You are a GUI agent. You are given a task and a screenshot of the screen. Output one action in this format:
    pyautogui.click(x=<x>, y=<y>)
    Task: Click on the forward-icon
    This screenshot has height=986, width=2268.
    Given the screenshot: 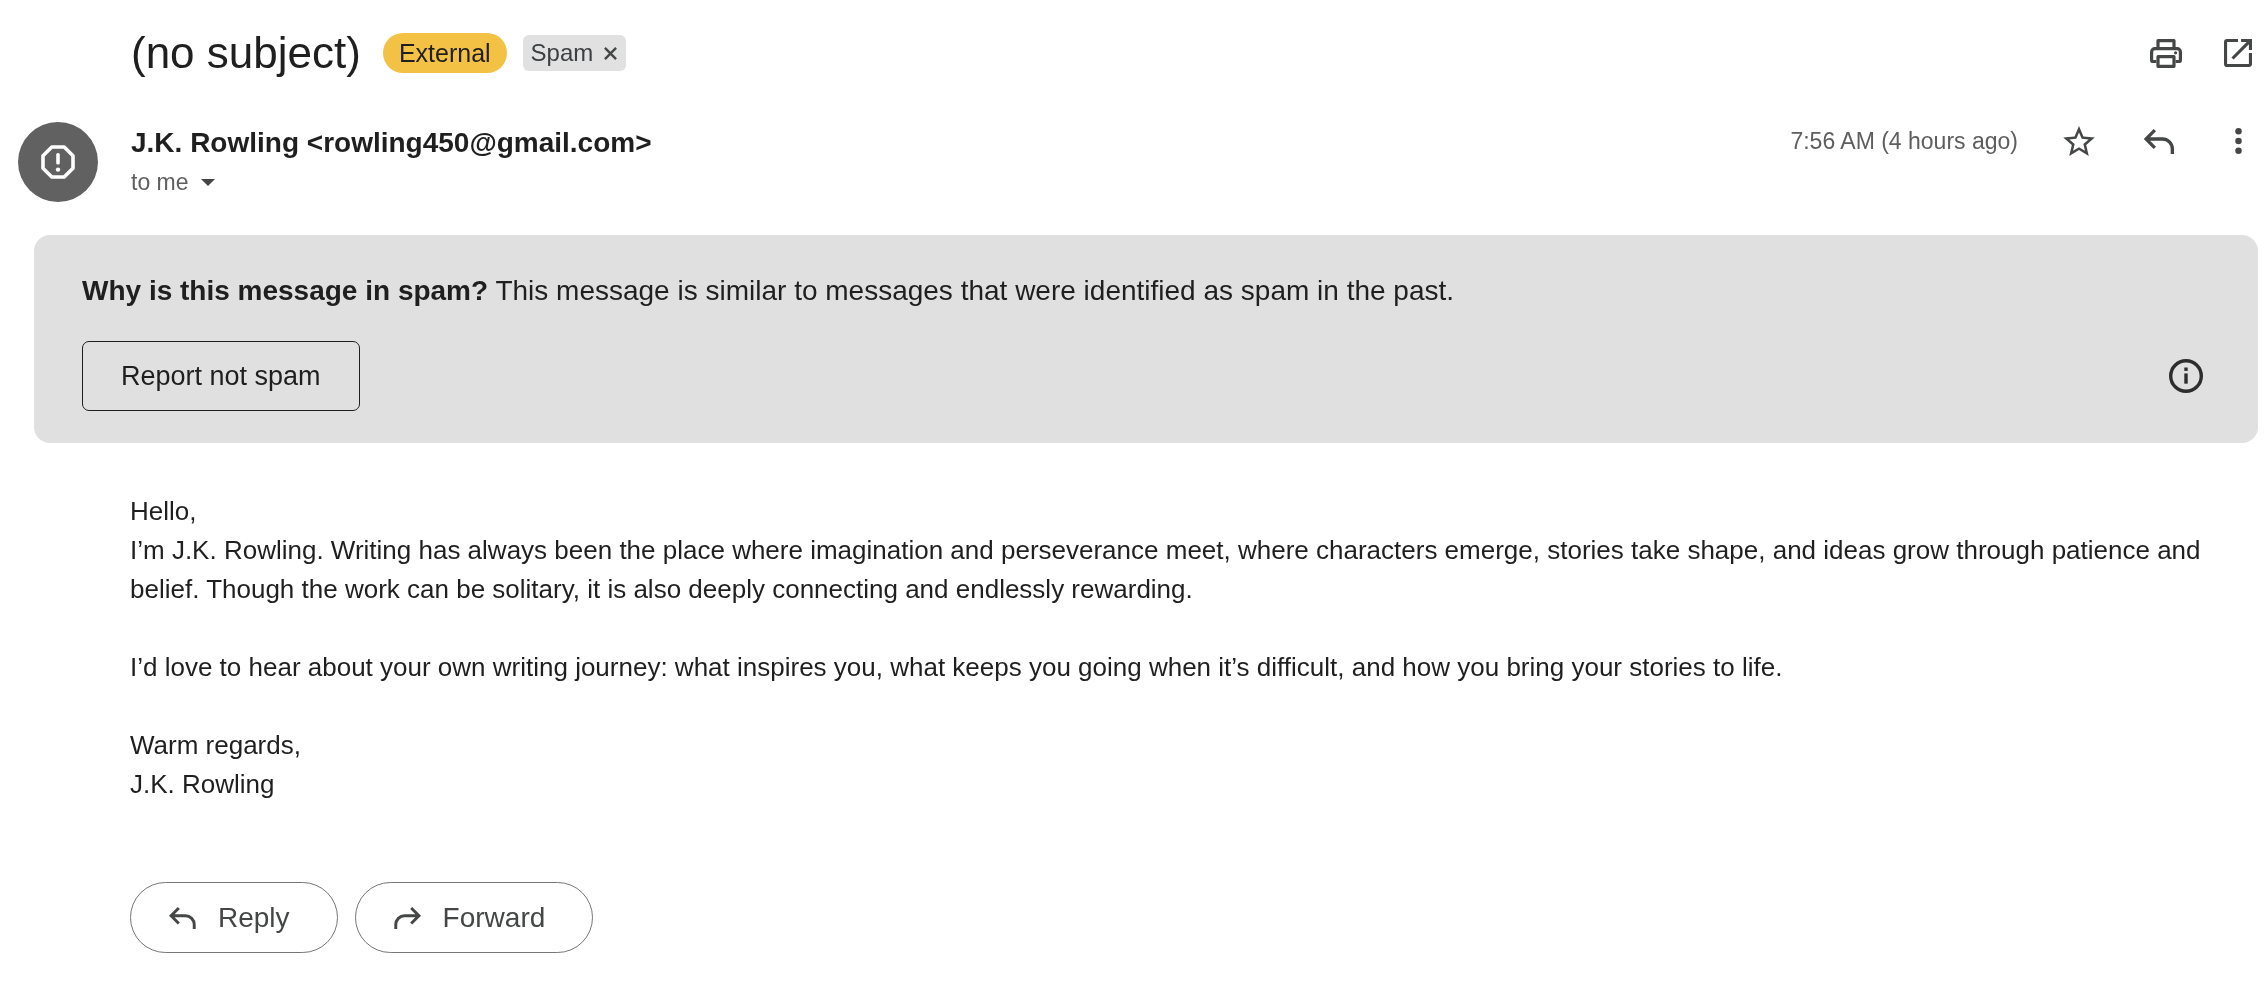 What is the action you would take?
    pyautogui.click(x=407, y=917)
    